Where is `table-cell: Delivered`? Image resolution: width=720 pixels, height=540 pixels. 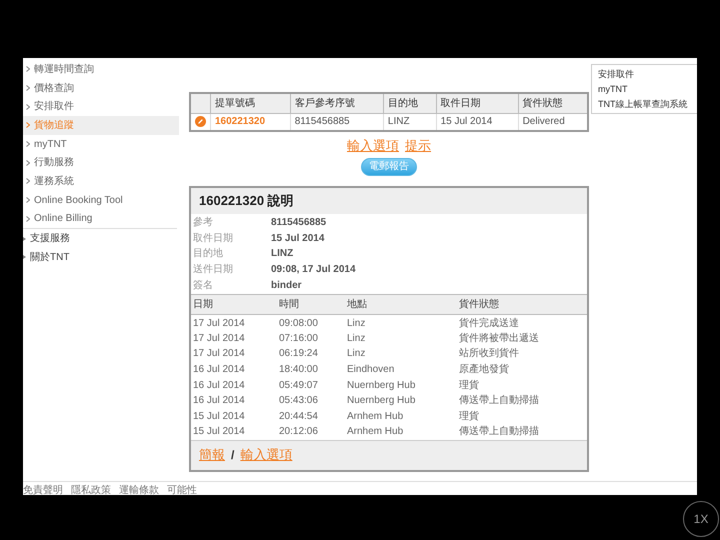
table-cell: Delivered is located at coordinates (553, 122).